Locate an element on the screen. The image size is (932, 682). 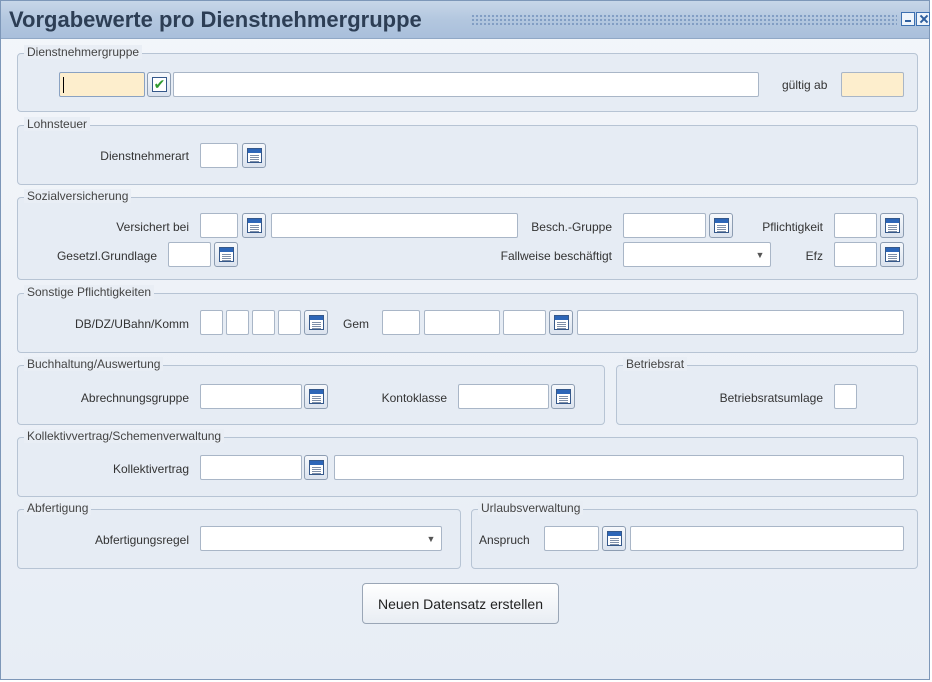
betriebsratsumlage-input is located at coordinates (845, 396).